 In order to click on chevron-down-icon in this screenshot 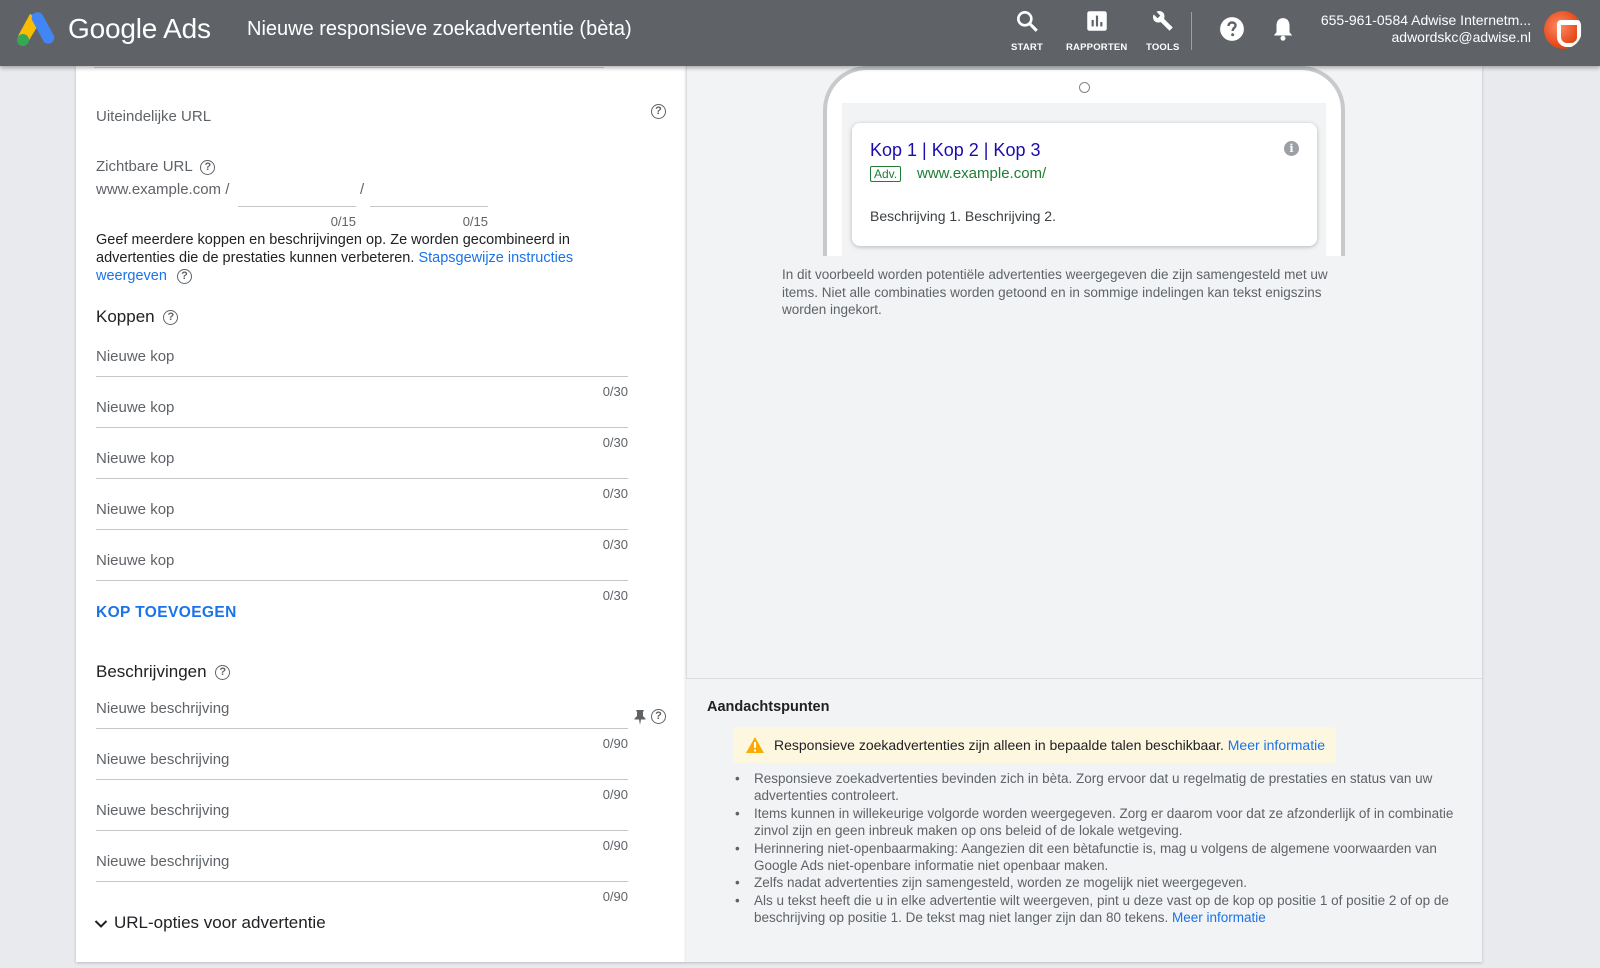, I will do `click(101, 923)`.